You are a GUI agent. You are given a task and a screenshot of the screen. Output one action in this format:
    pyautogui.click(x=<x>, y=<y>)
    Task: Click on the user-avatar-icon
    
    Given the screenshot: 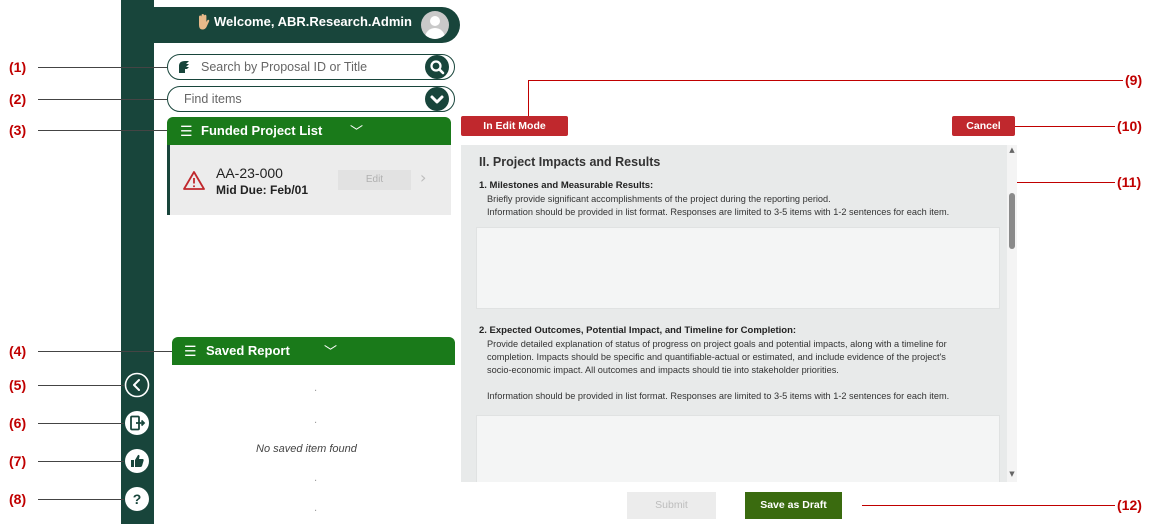 What is the action you would take?
    pyautogui.click(x=435, y=25)
    